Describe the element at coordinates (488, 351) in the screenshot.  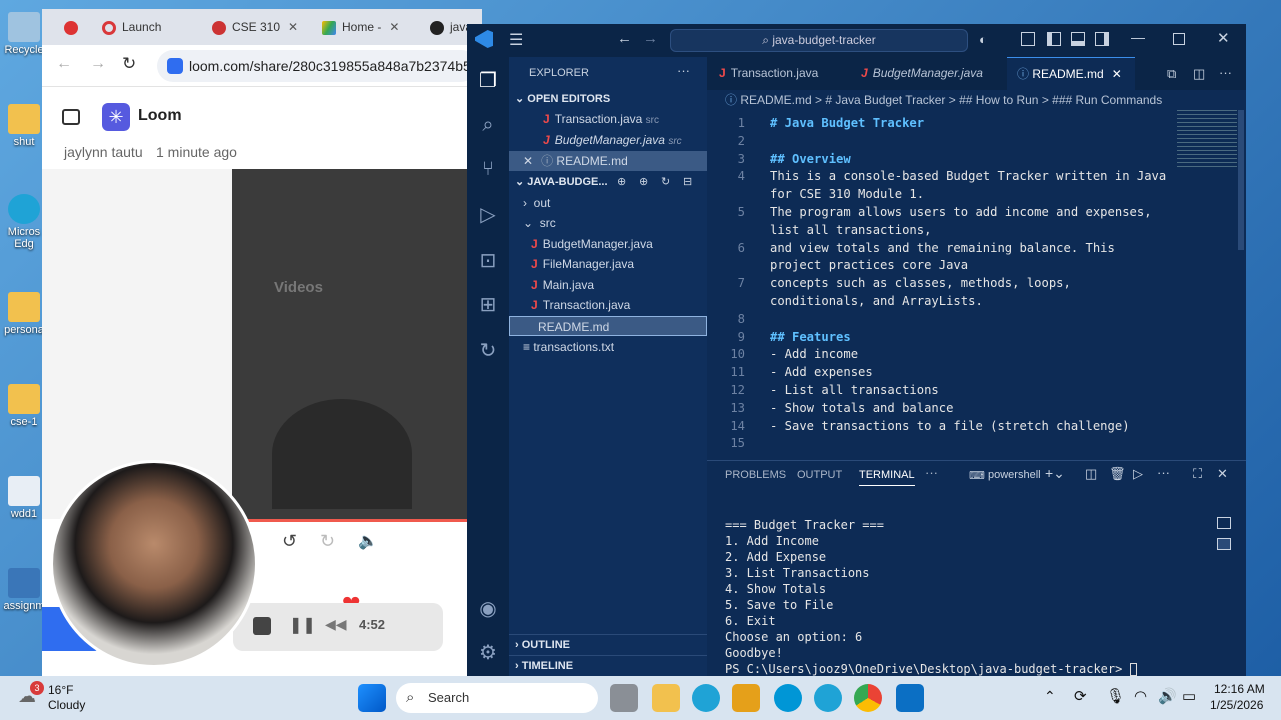
I see `share-icon: ↻` at that location.